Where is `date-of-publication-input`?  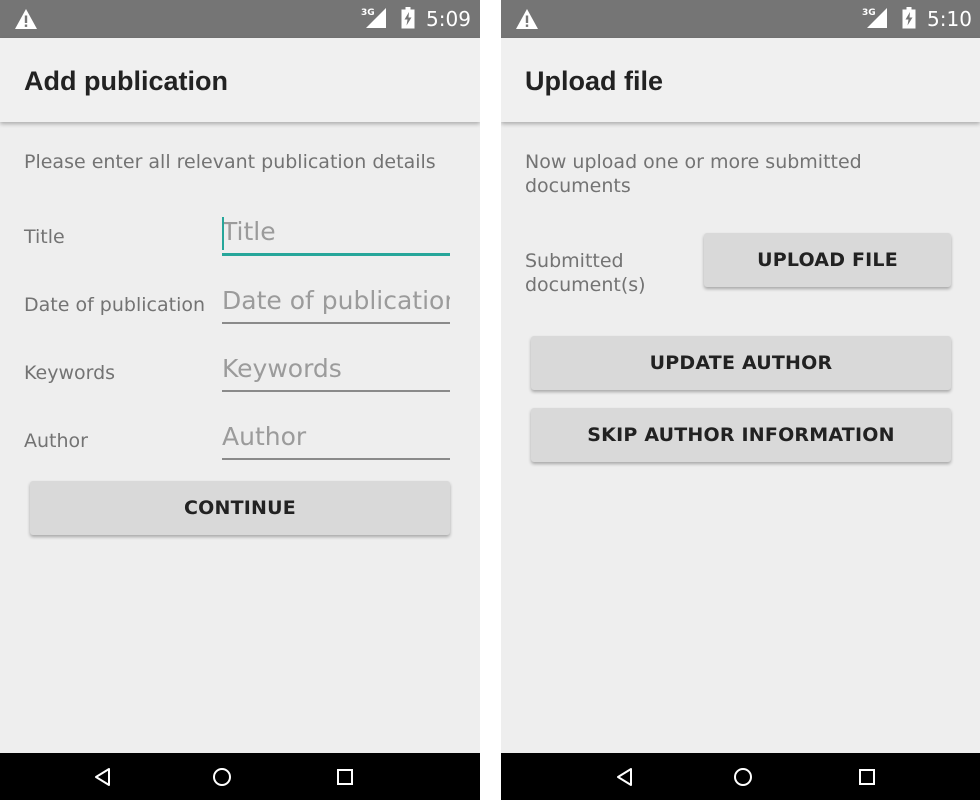 date-of-publication-input is located at coordinates (336, 302).